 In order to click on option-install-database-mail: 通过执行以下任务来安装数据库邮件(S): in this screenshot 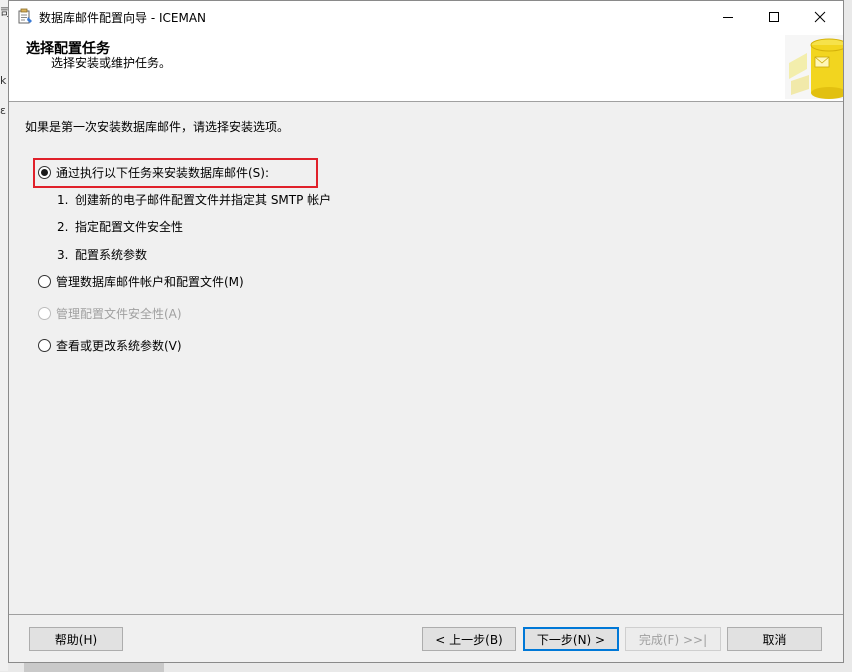, I will do `click(153, 172)`.